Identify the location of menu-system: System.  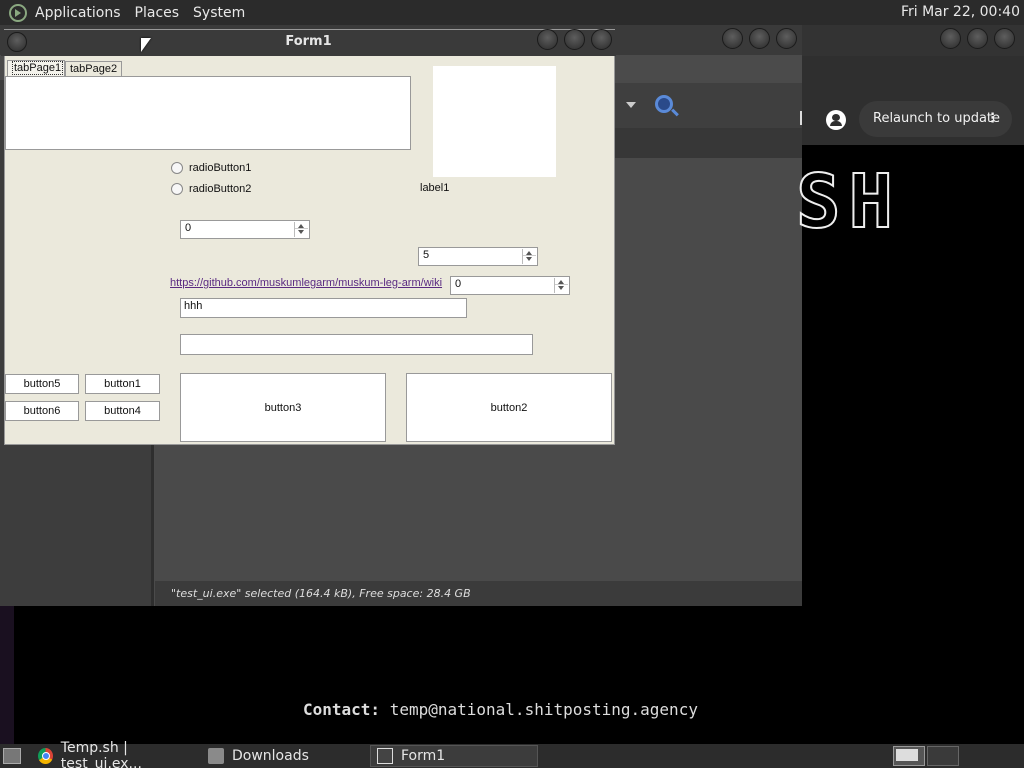
(219, 13).